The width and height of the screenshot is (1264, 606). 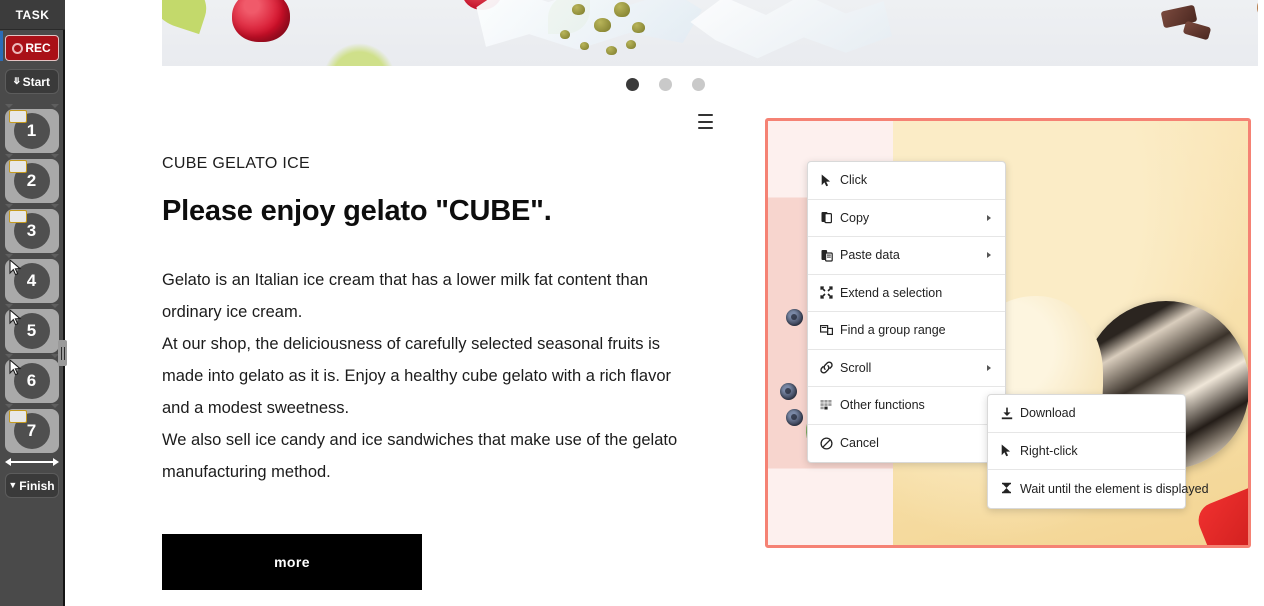 I want to click on hero-carousel-image, so click(x=710, y=33).